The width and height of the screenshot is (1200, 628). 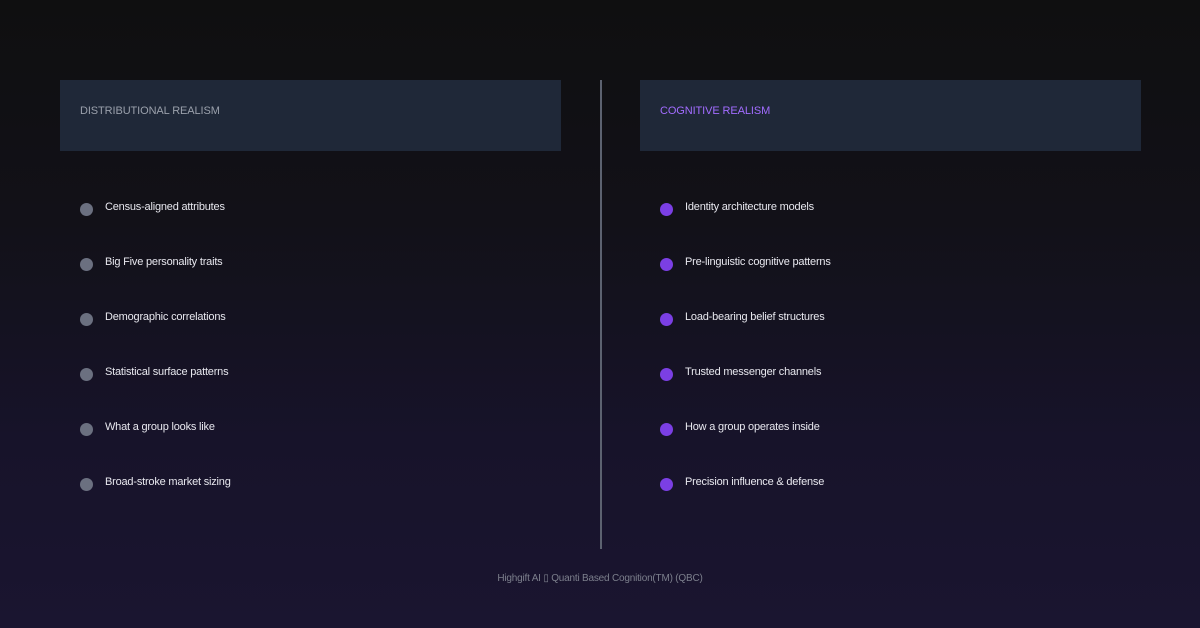 What do you see at coordinates (310, 115) in the screenshot?
I see `distributional-realism-header: DISTRIBUTIONAL REALISM` at bounding box center [310, 115].